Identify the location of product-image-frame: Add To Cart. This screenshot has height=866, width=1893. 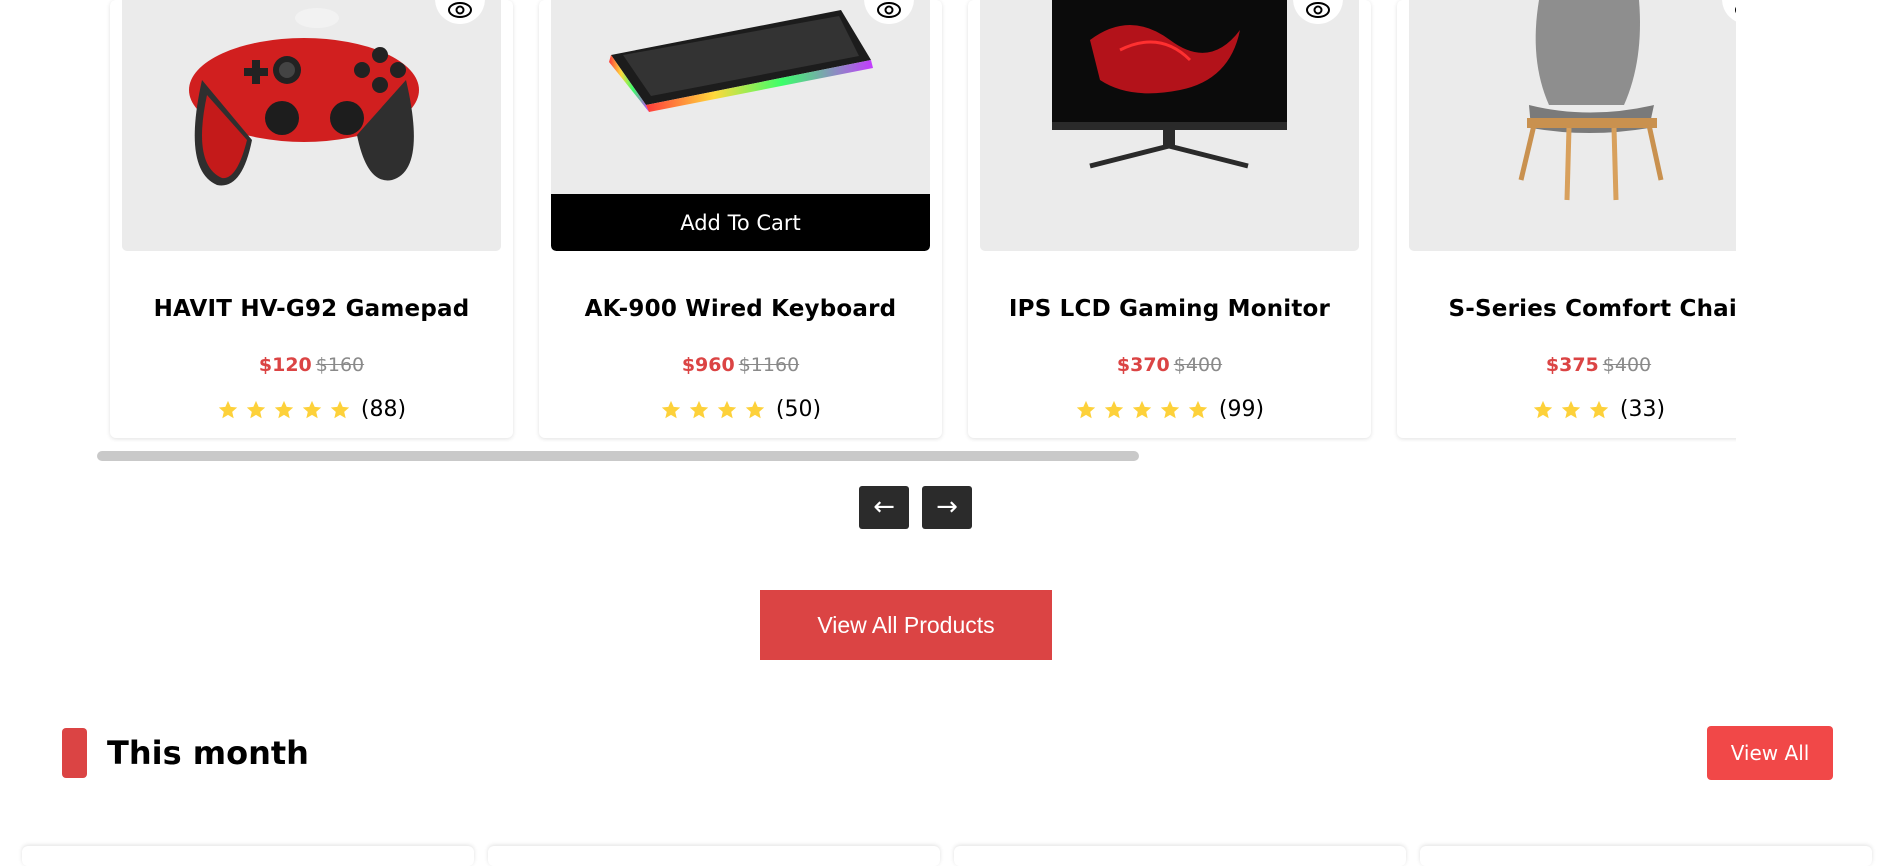
(740, 125).